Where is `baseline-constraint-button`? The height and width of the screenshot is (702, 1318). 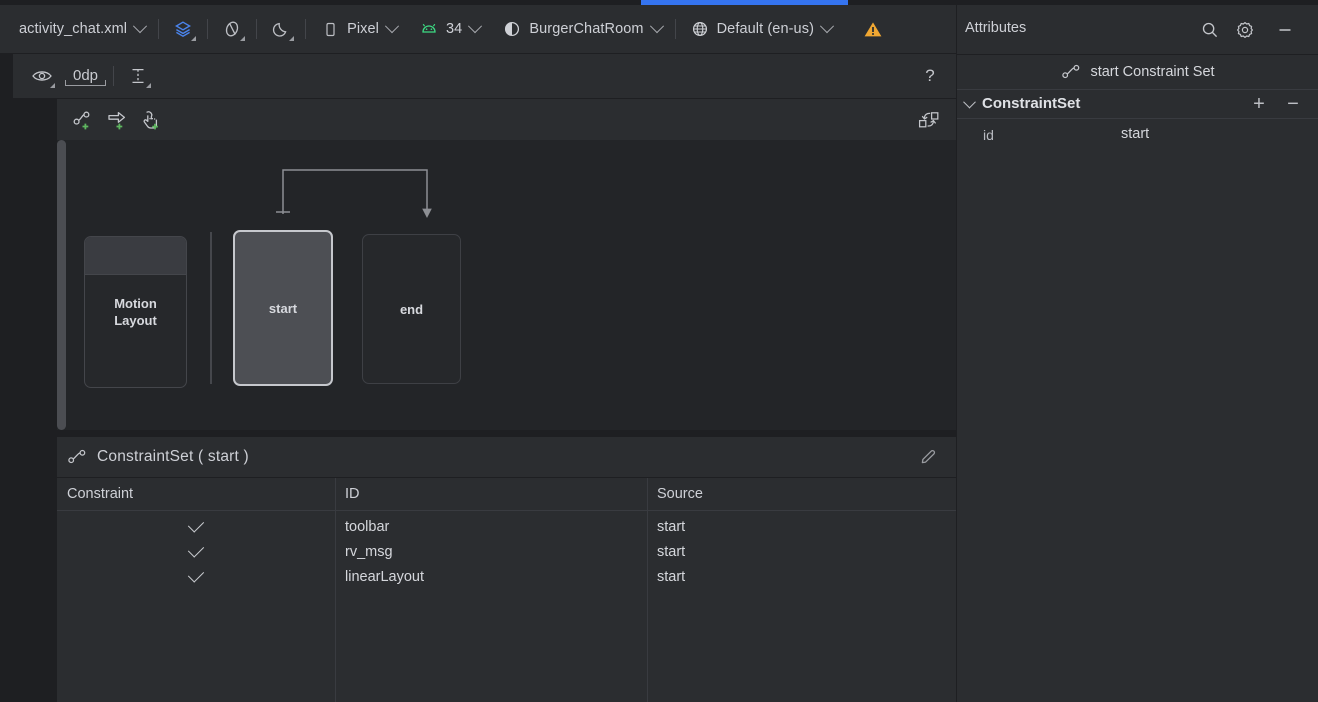 baseline-constraint-button is located at coordinates (138, 76).